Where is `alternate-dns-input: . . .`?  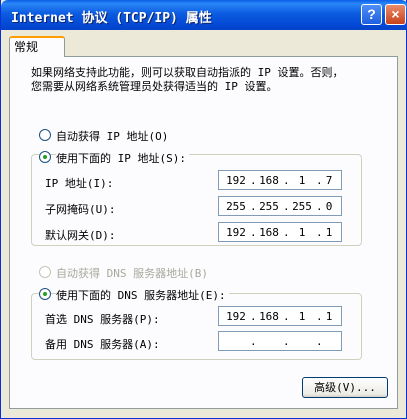 alternate-dns-input: . . . is located at coordinates (280, 341).